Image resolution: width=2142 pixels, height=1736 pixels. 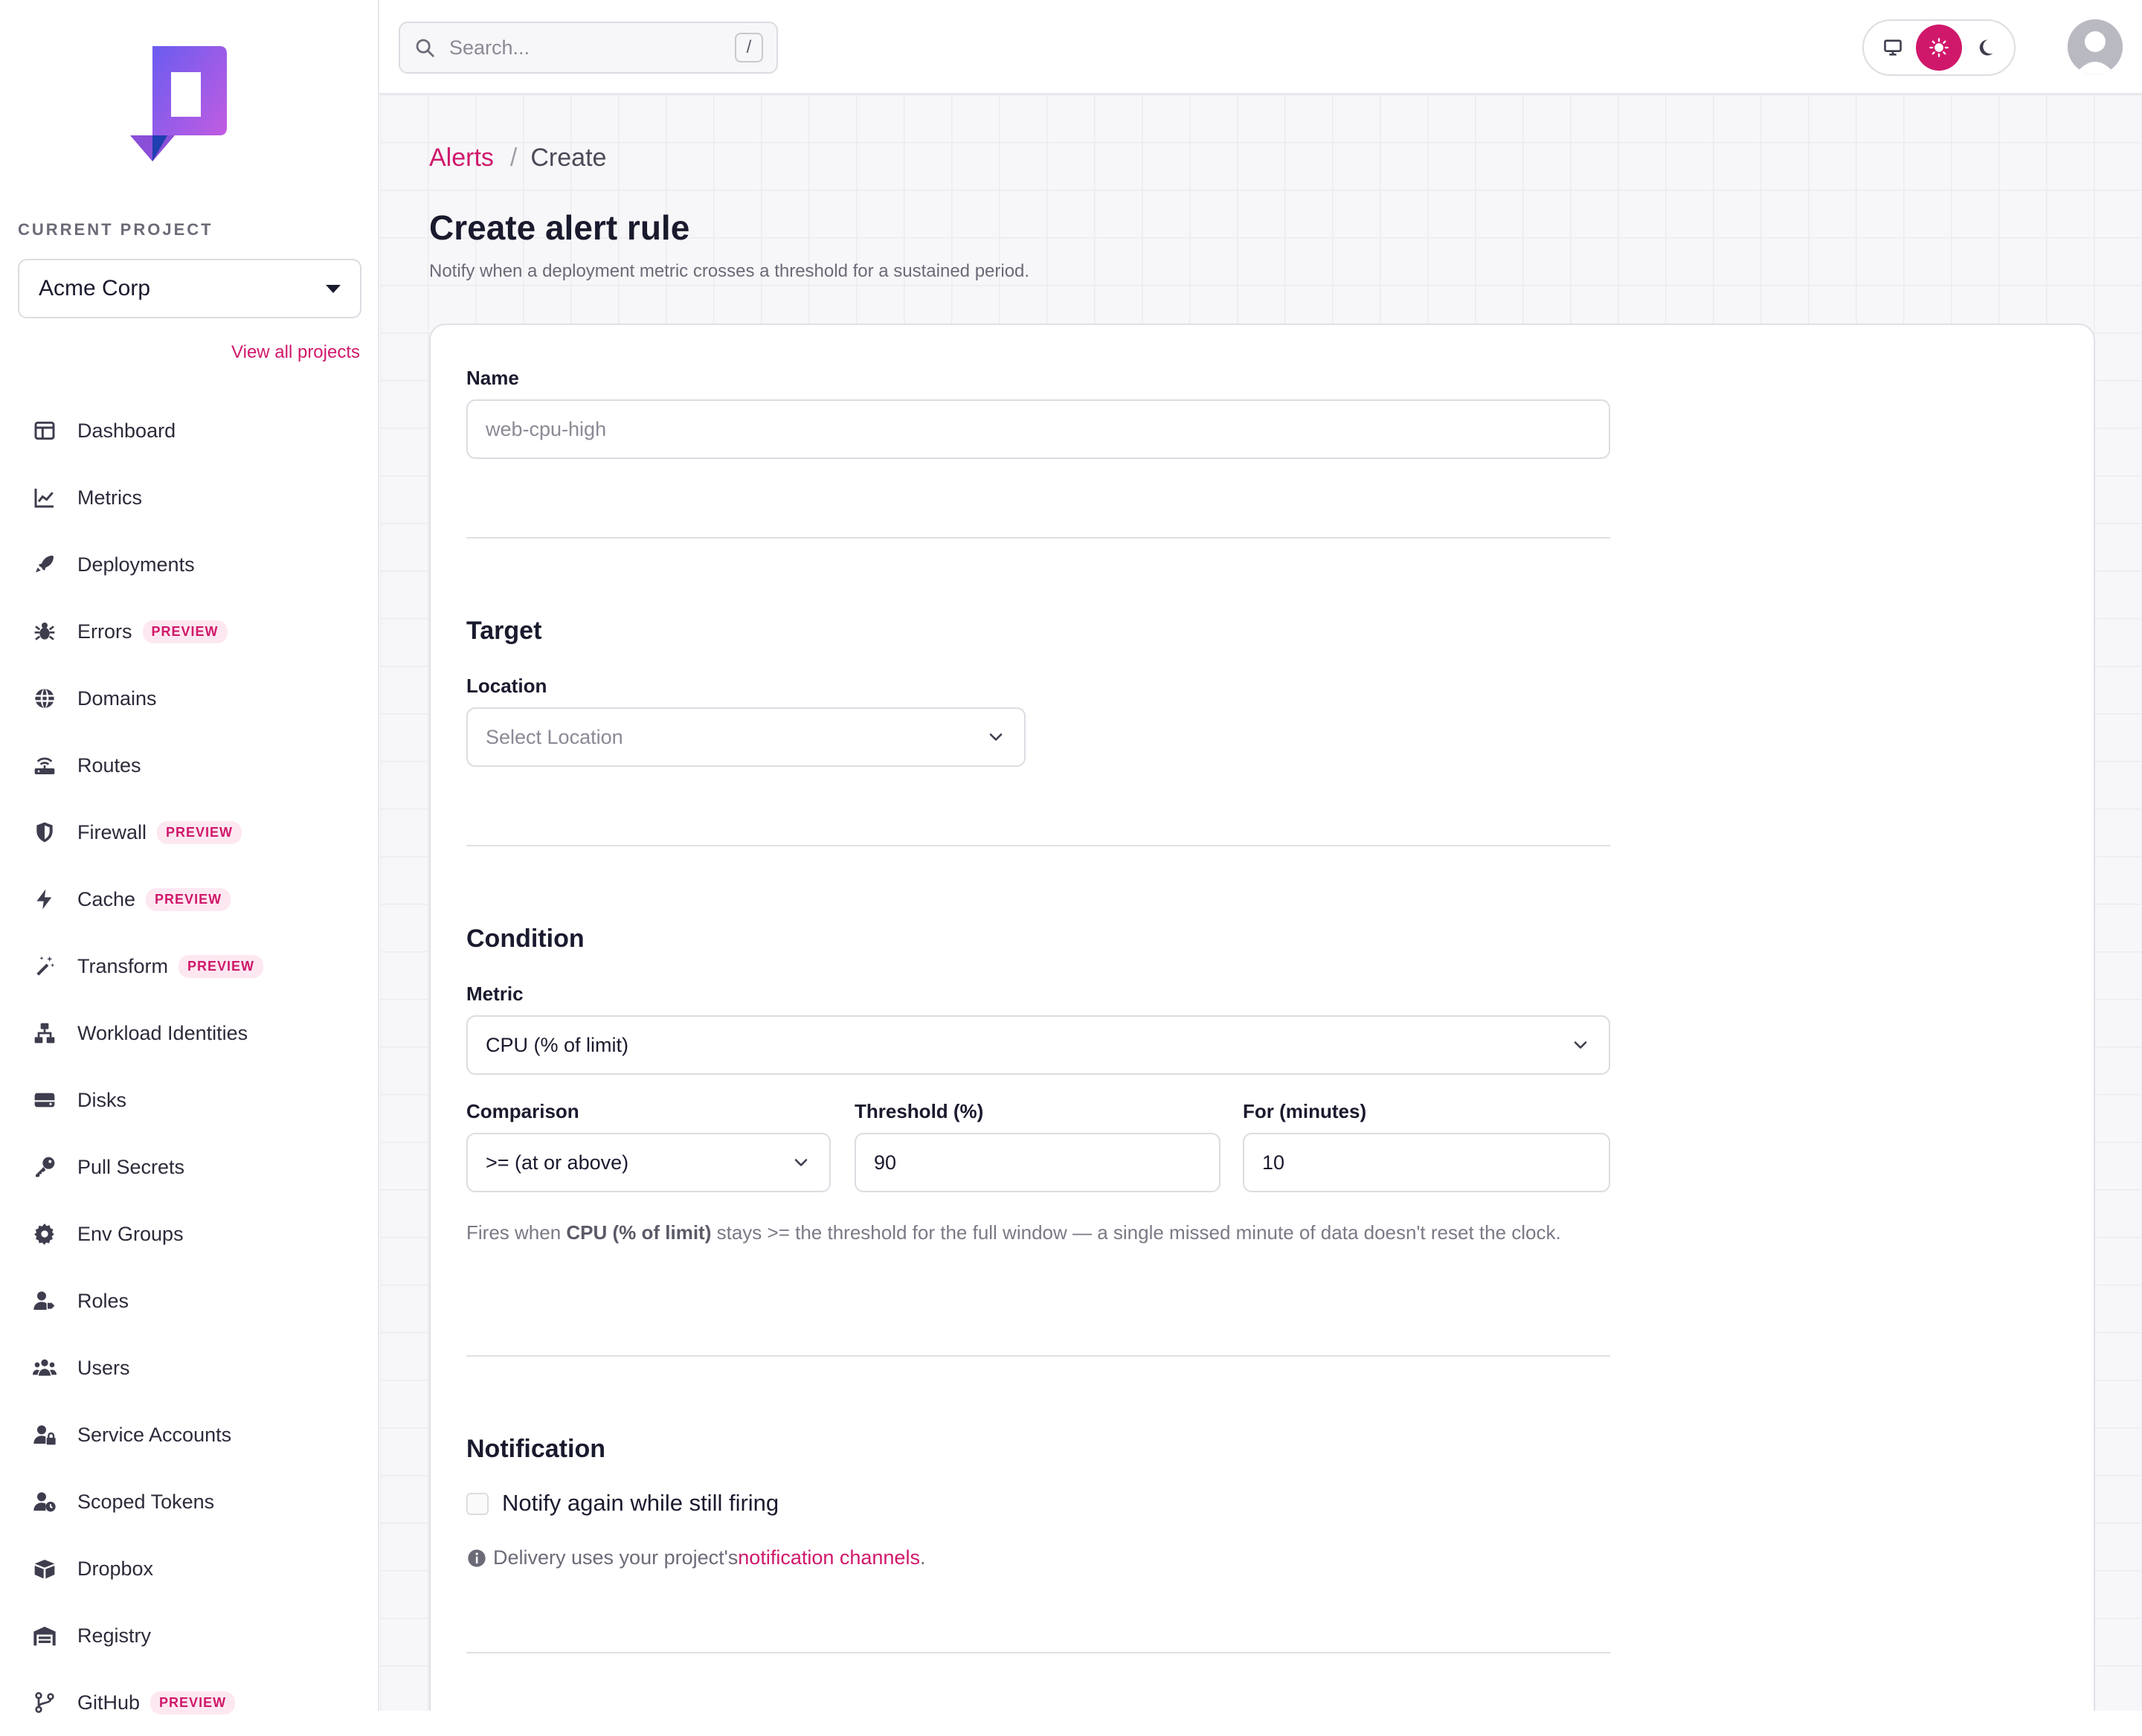 I want to click on topbar: /, so click(x=1260, y=47).